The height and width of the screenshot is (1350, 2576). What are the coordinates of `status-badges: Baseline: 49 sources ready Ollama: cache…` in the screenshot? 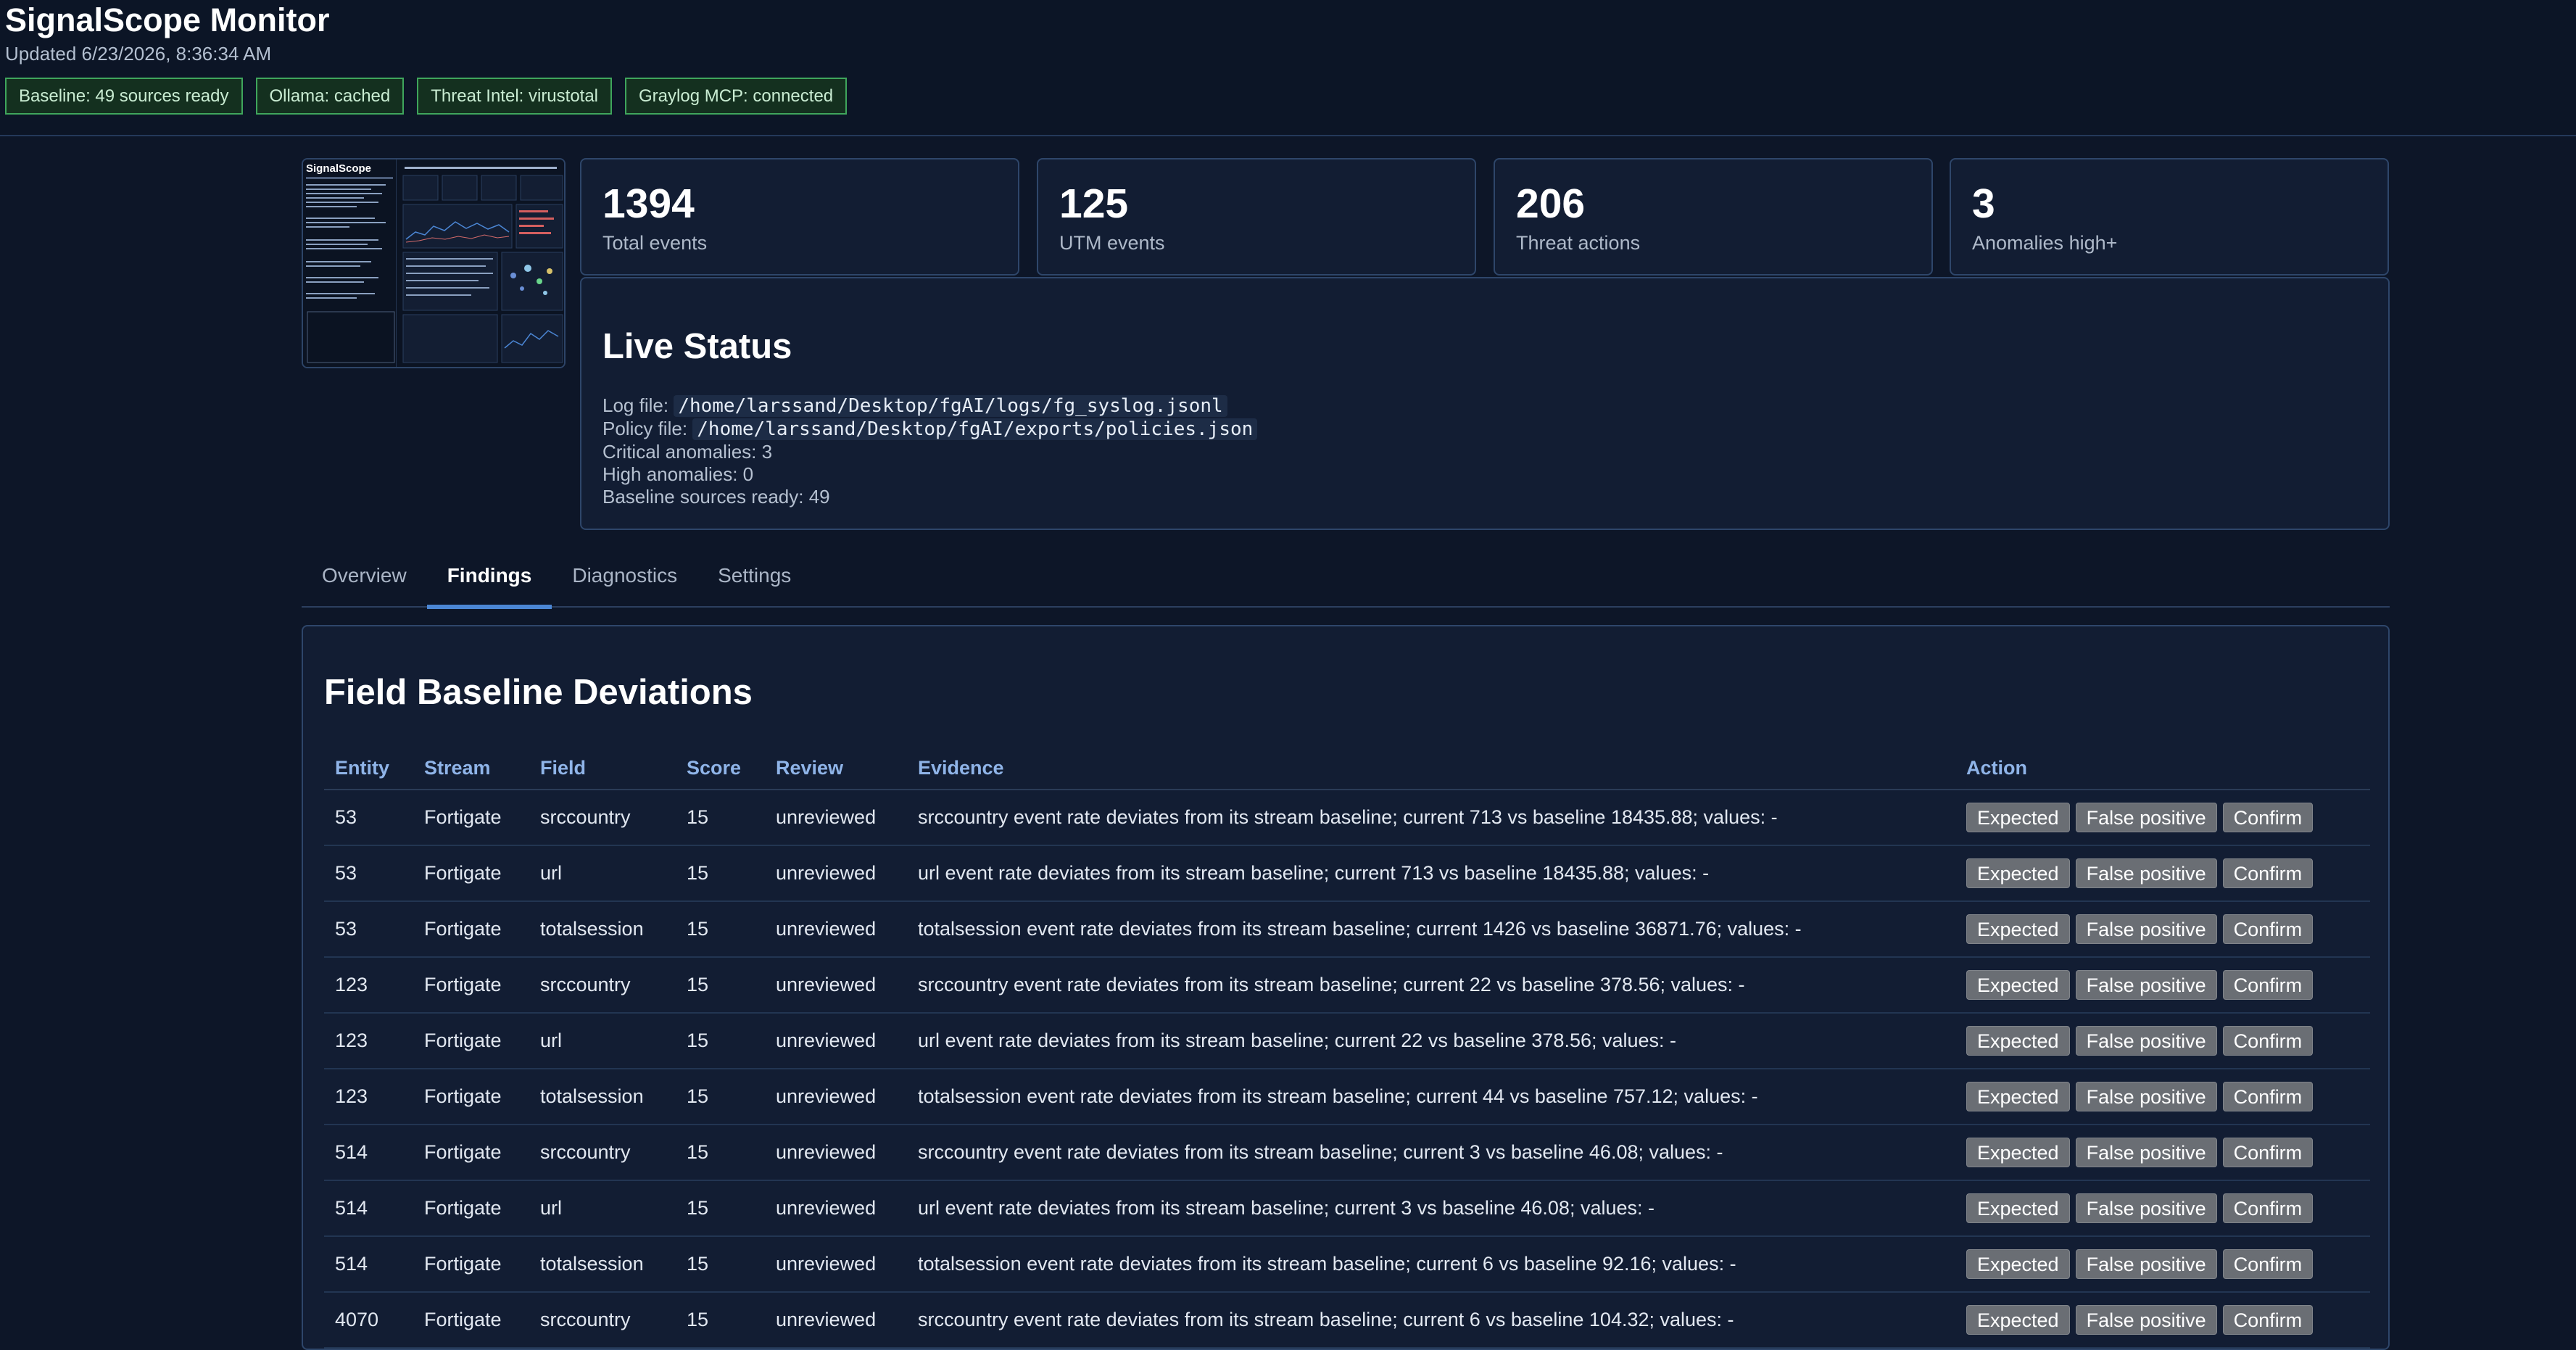 It's located at (426, 96).